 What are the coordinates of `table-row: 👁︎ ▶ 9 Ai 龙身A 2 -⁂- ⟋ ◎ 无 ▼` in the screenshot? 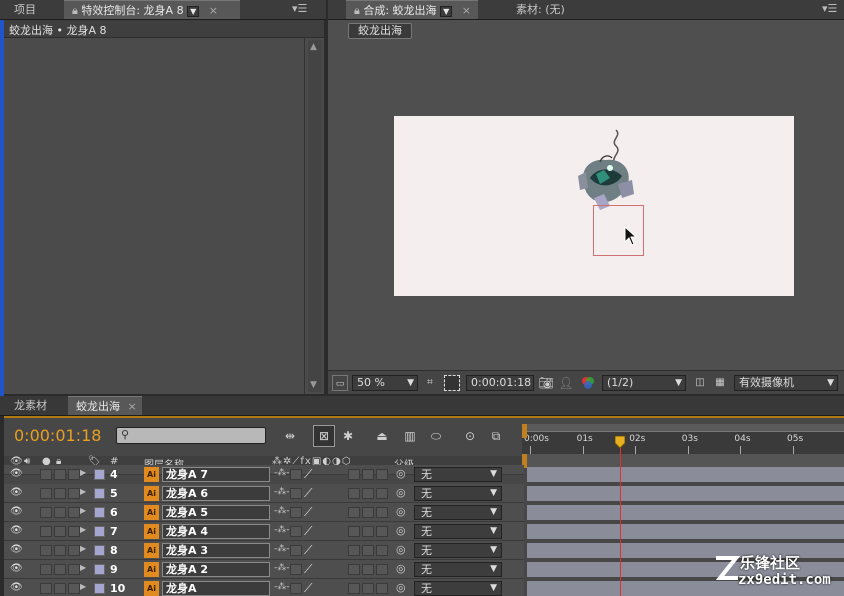 It's located at (264, 569).